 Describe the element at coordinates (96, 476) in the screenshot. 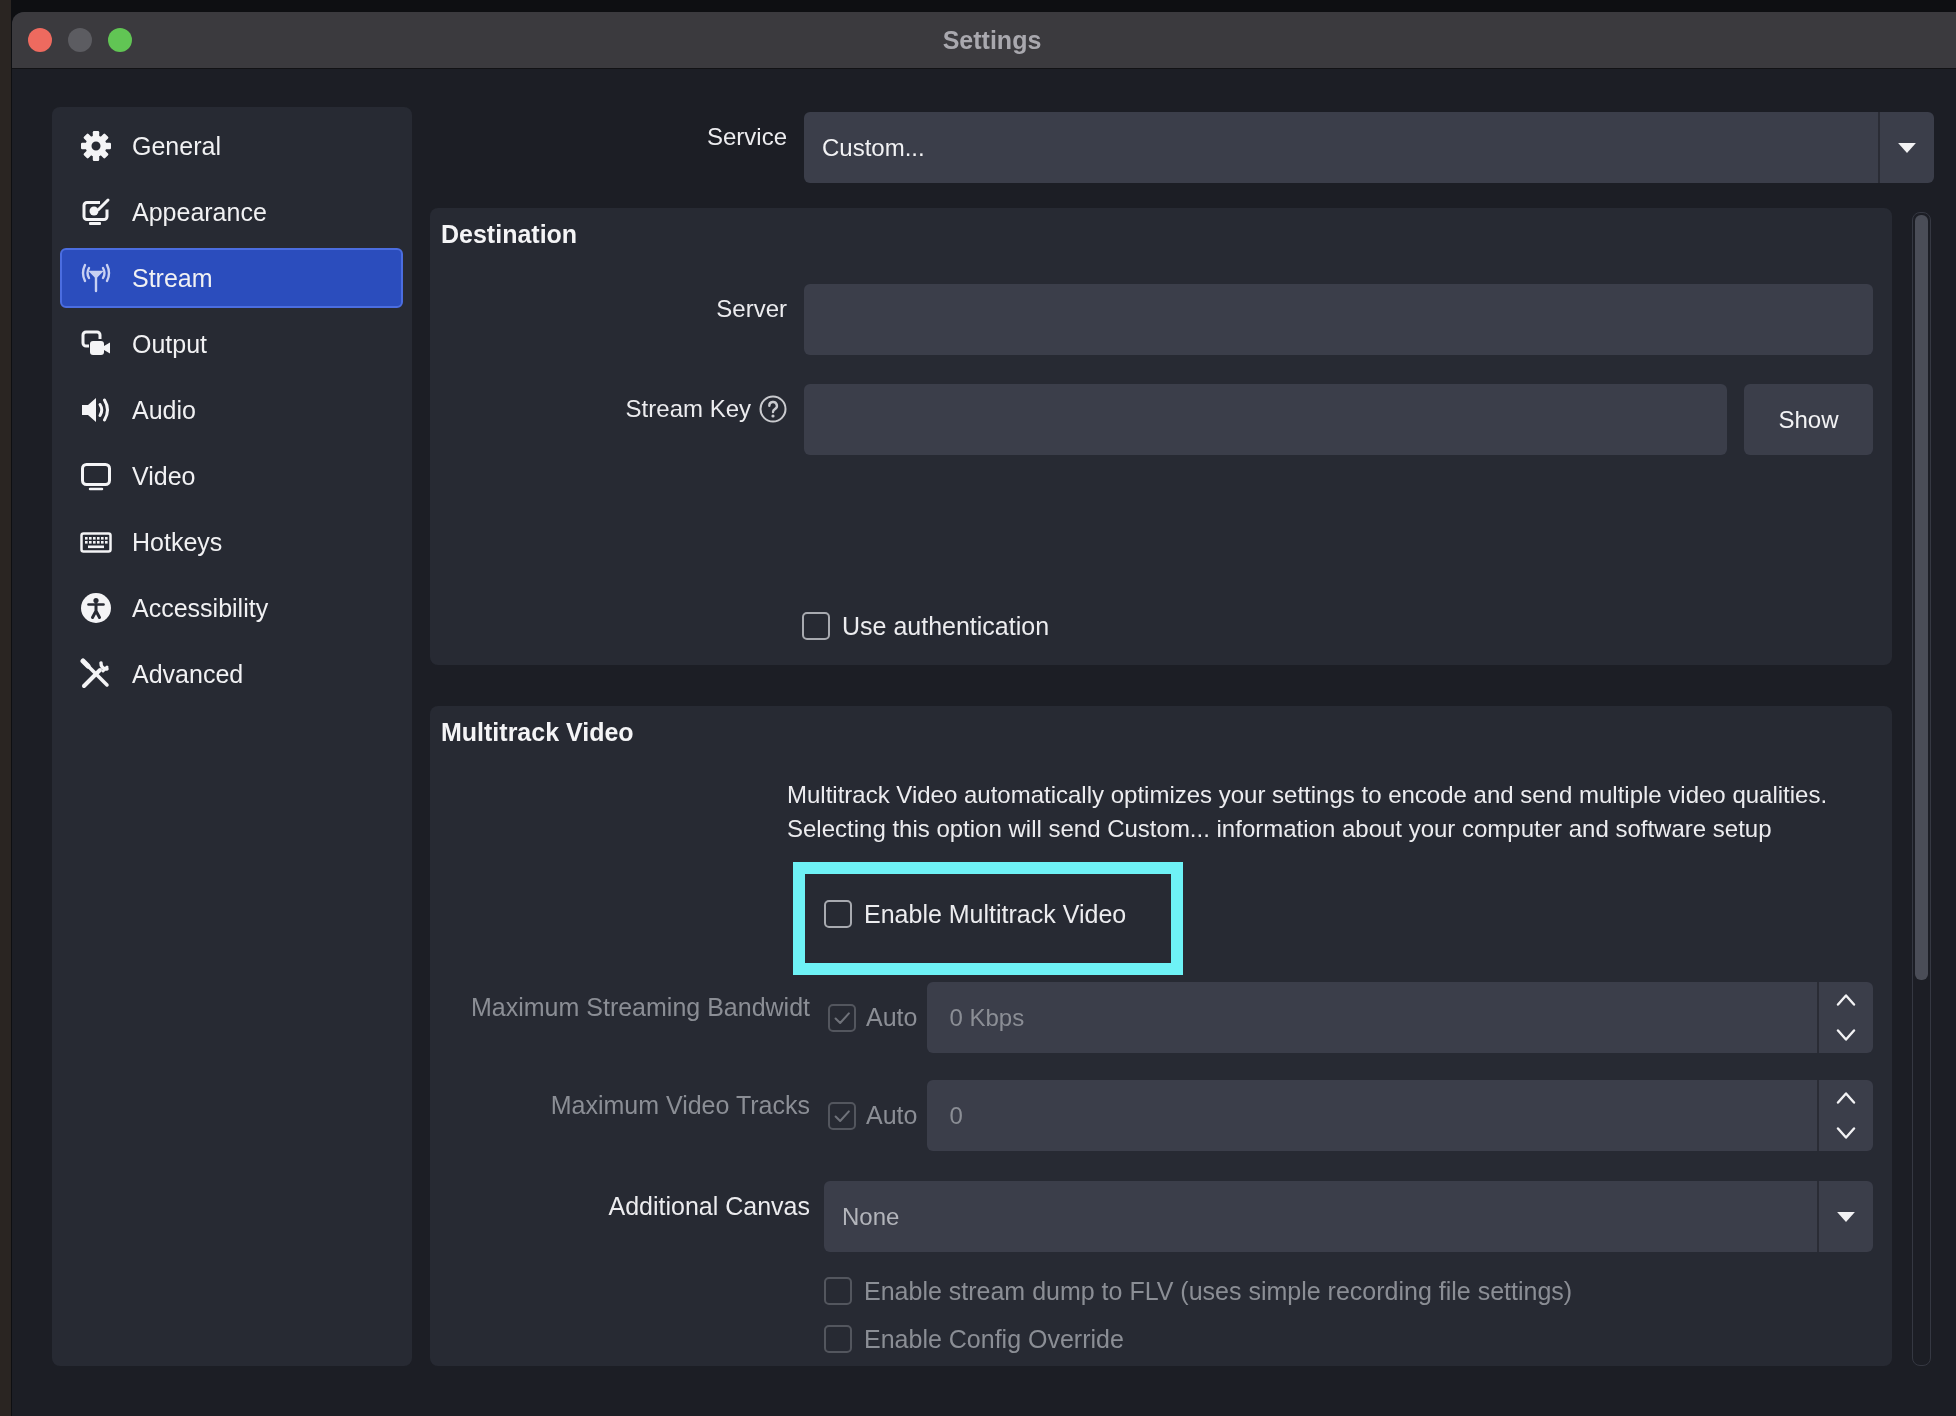

I see `monitor-icon` at that location.